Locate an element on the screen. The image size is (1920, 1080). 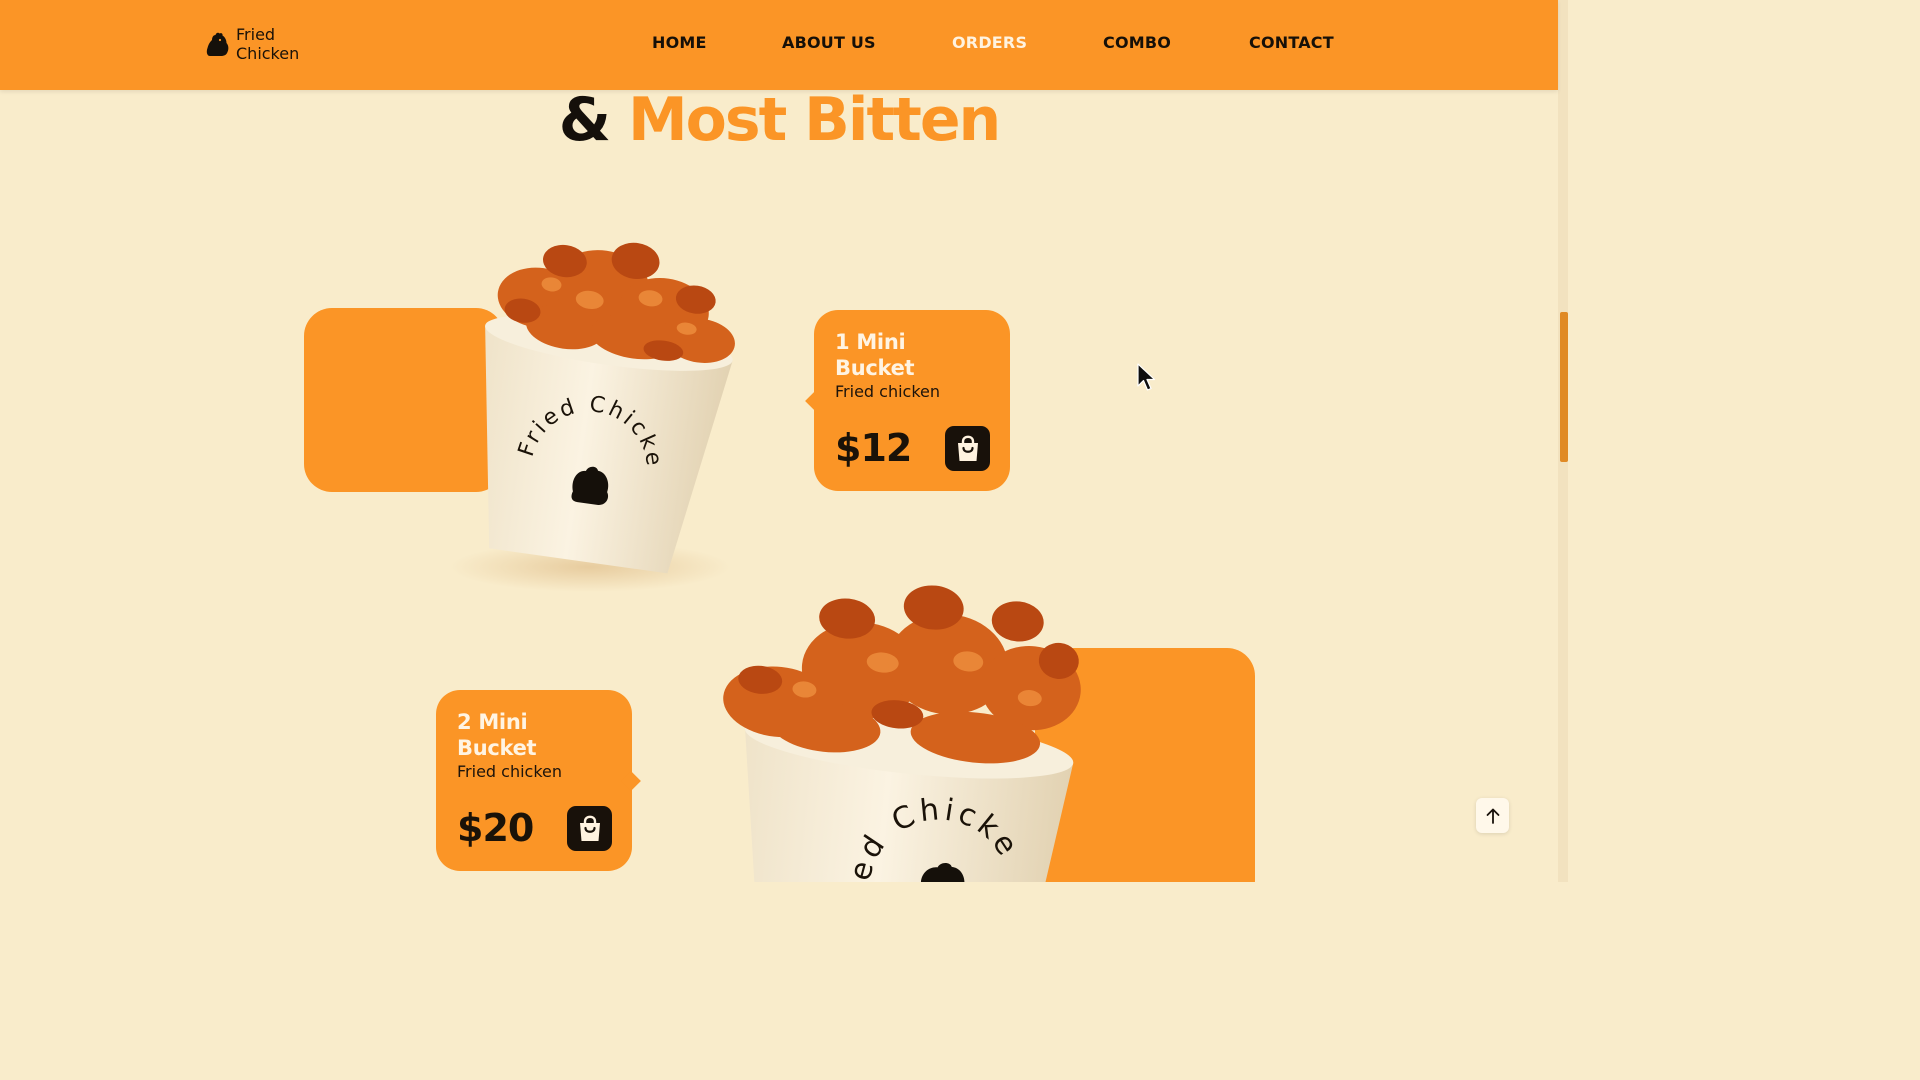
nav-home: HOME is located at coordinates (679, 42).